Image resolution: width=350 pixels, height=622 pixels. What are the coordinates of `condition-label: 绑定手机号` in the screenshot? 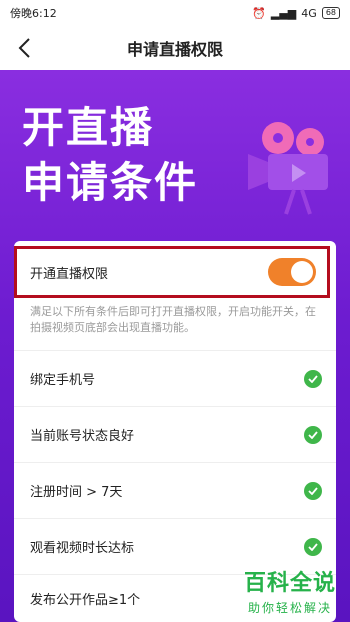 It's located at (63, 380).